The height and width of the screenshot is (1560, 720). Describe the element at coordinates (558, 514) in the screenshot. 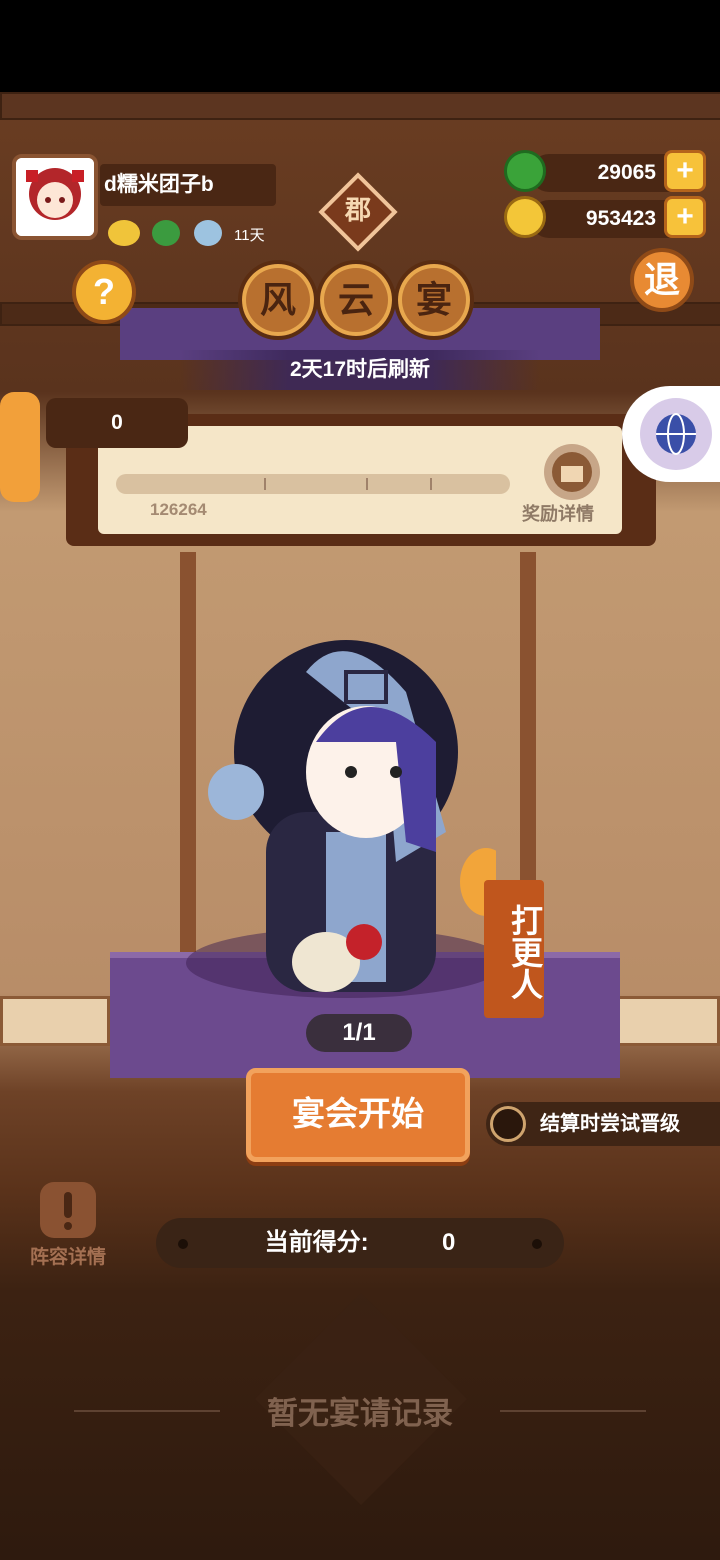

I see `reward-details-label: 奖励详情` at that location.